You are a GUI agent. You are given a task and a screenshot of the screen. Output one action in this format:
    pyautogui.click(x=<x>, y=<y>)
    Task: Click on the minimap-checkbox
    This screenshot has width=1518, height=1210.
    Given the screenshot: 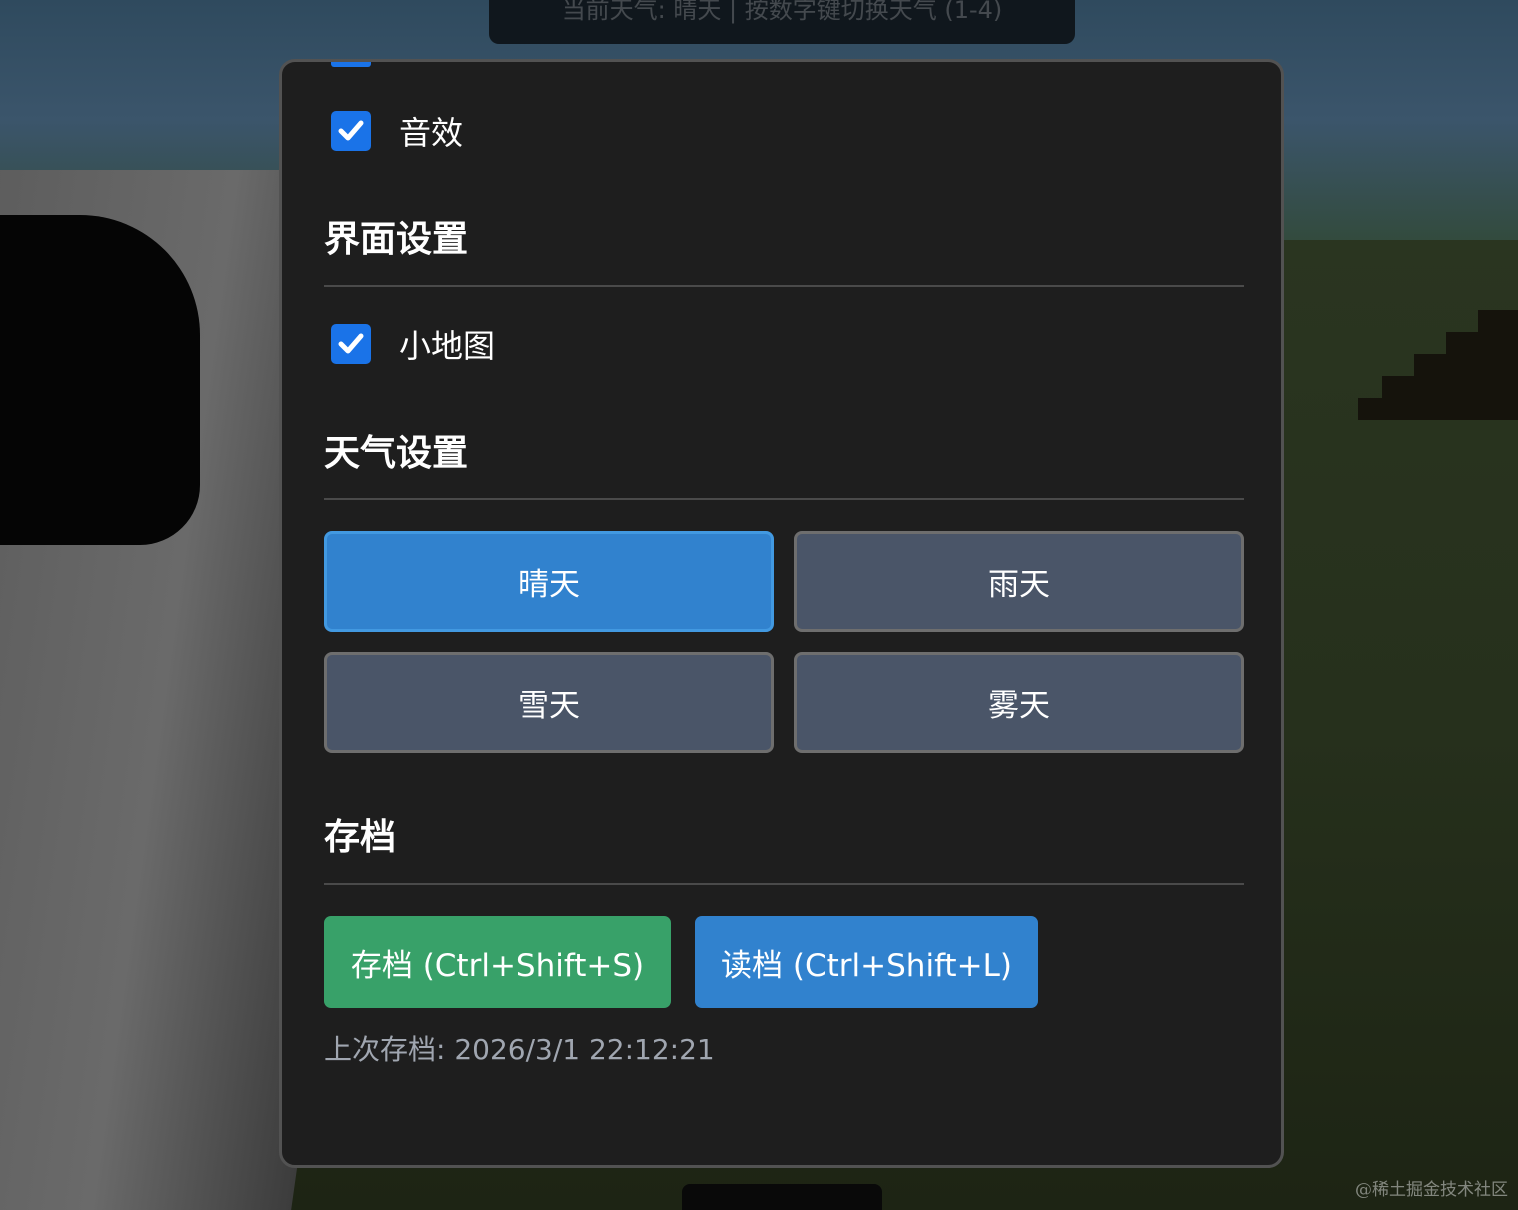 What is the action you would take?
    pyautogui.click(x=351, y=344)
    